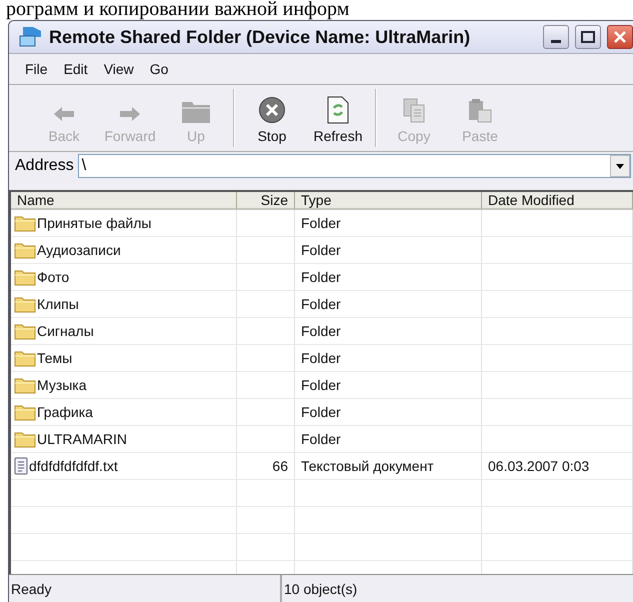 This screenshot has height=602, width=633. I want to click on toolbar-button: Stop, so click(272, 118).